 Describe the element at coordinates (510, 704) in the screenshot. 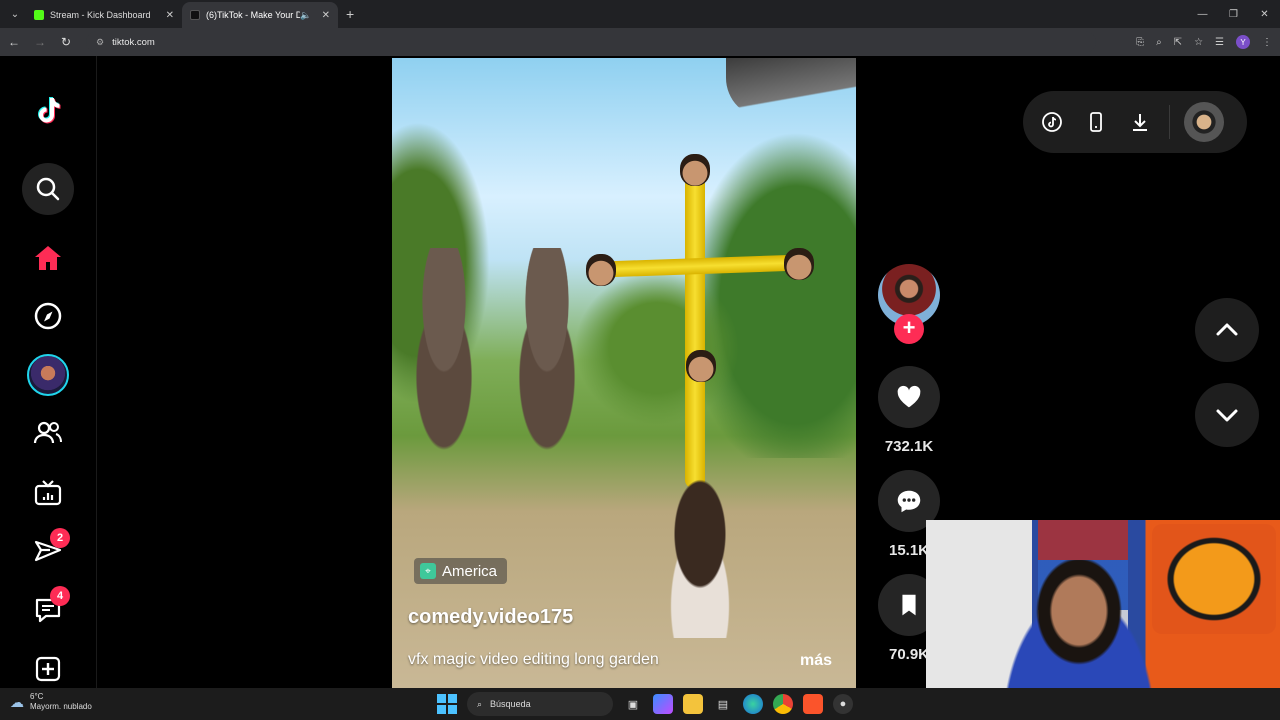

I see `taskbar-search-label: Búsqueda` at that location.